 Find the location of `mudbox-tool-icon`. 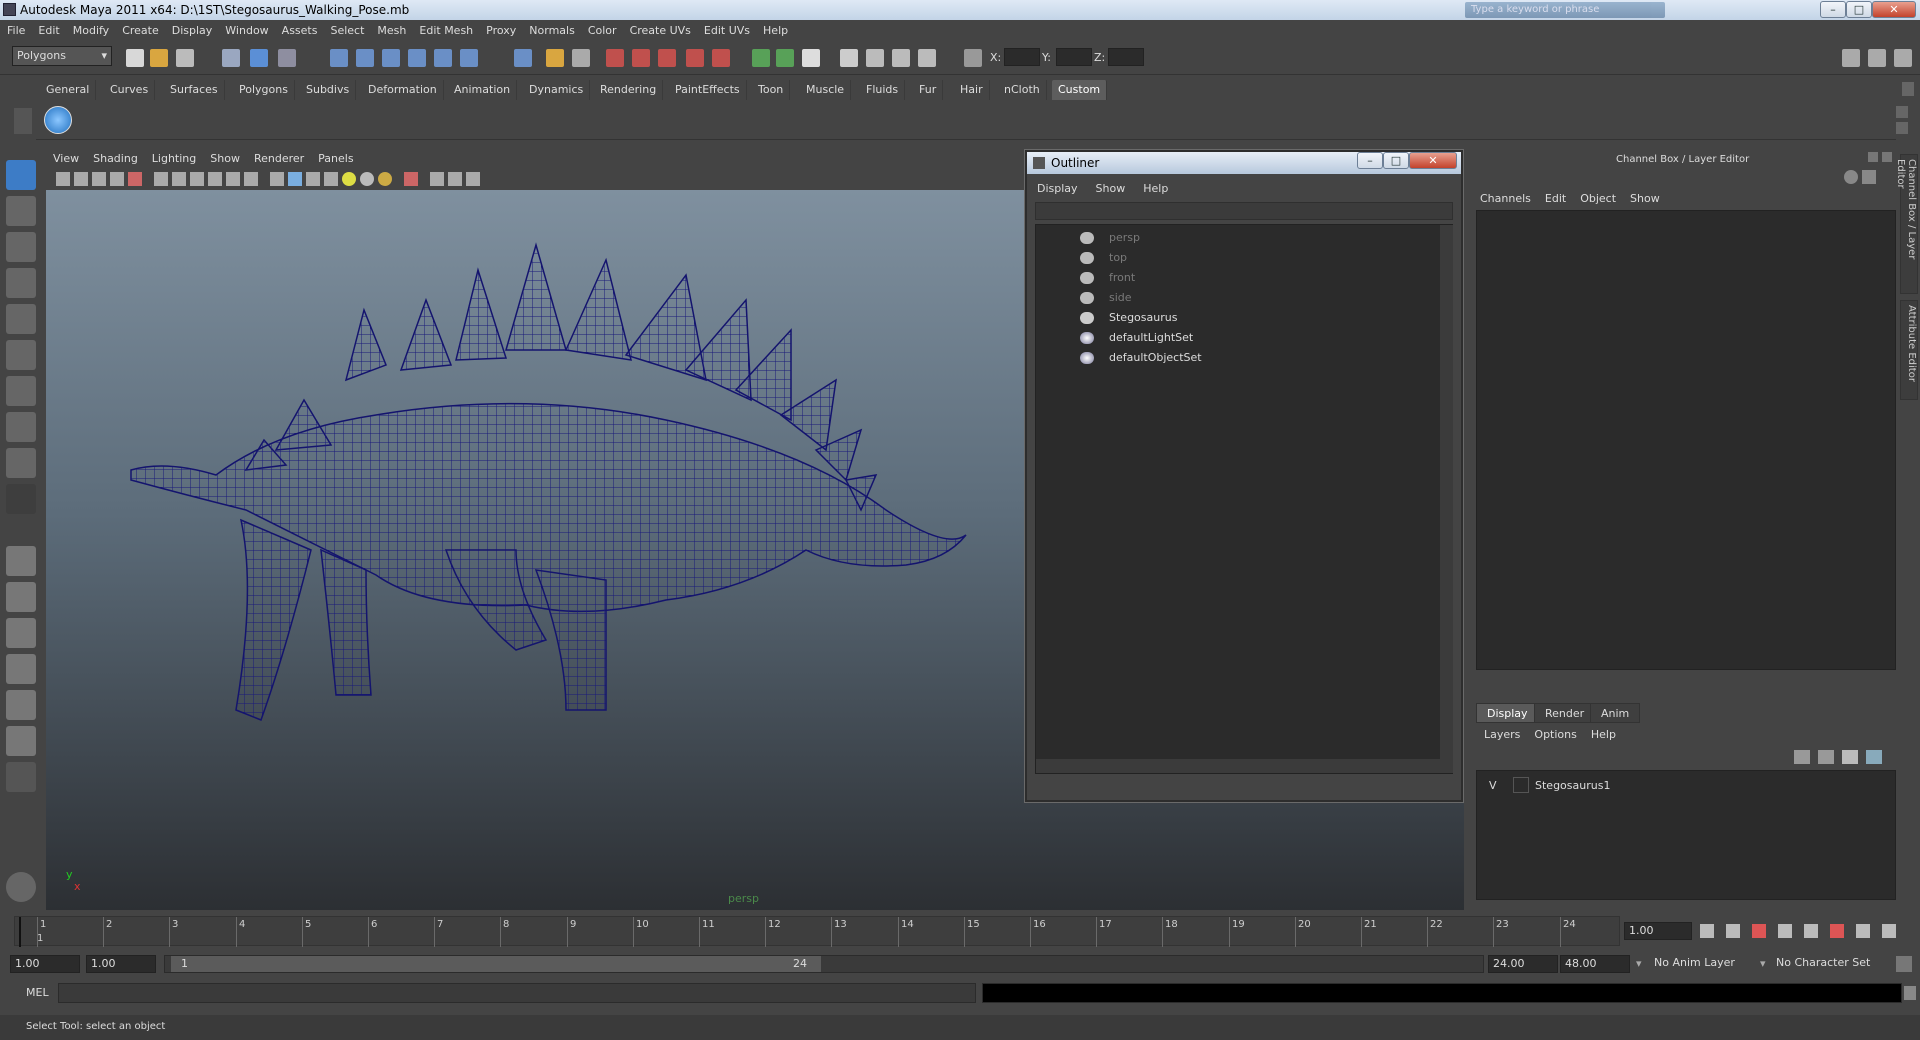

mudbox-tool-icon is located at coordinates (21, 887).